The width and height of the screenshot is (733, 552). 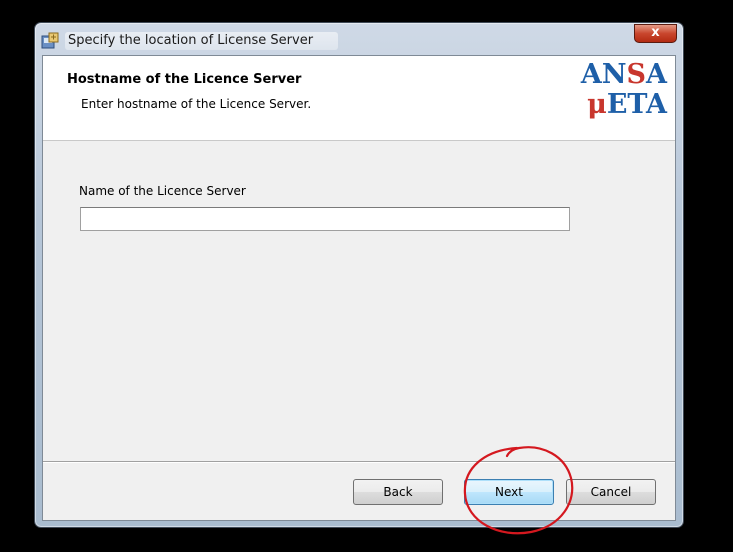 I want to click on licence-server-input, so click(x=325, y=219).